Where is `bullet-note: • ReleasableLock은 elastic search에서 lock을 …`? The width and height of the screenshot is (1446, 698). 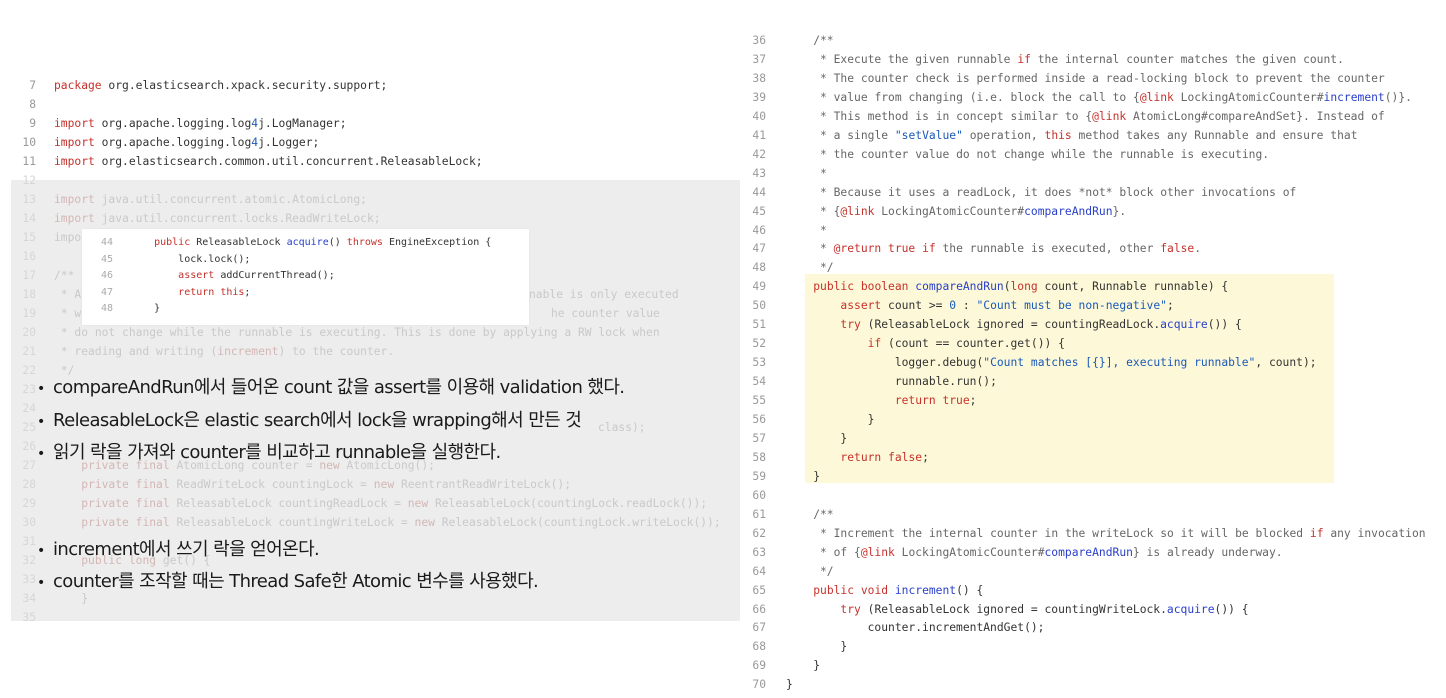
bullet-note: • ReleasableLock은 elastic search에서 lock을 … is located at coordinates (309, 419).